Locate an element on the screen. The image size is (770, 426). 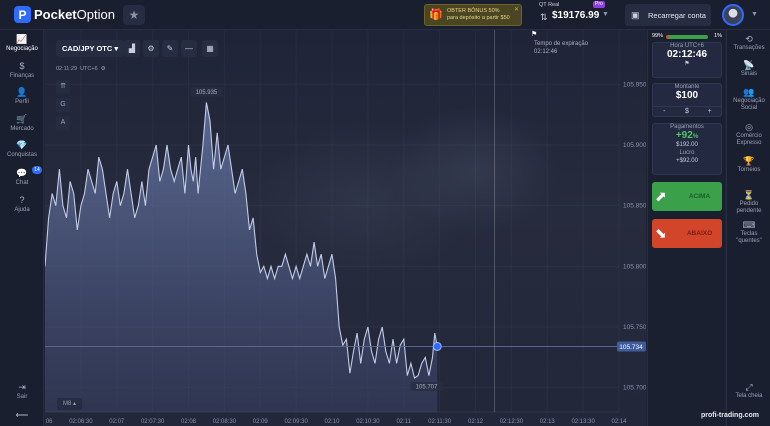
line-tool-icon: — is located at coordinates (189, 48).